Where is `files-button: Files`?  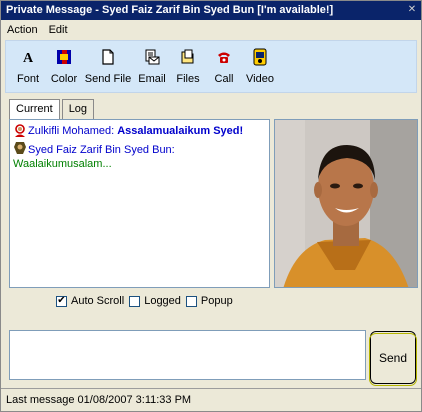
files-button: Files is located at coordinates (188, 66).